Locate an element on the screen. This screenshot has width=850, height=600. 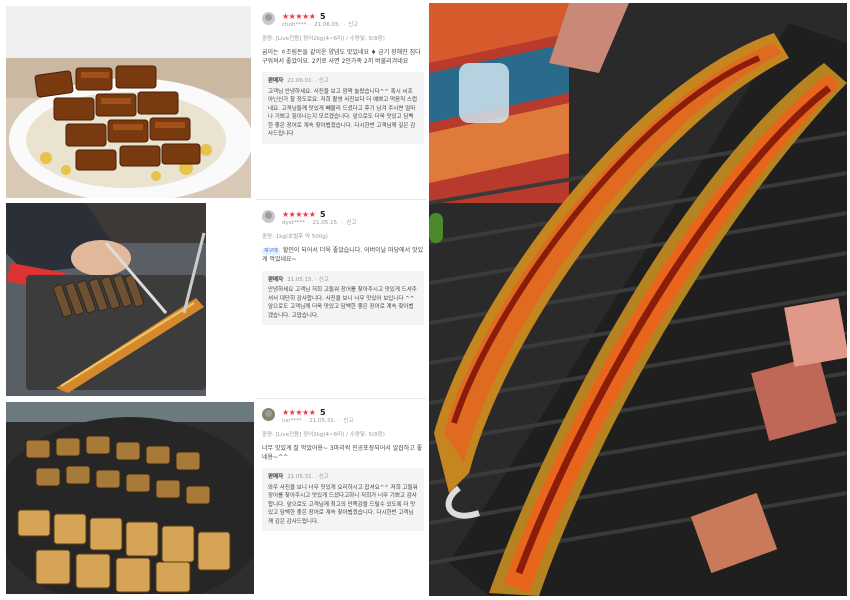
reply-date: 21.05.15. is located at coordinates (300, 279).